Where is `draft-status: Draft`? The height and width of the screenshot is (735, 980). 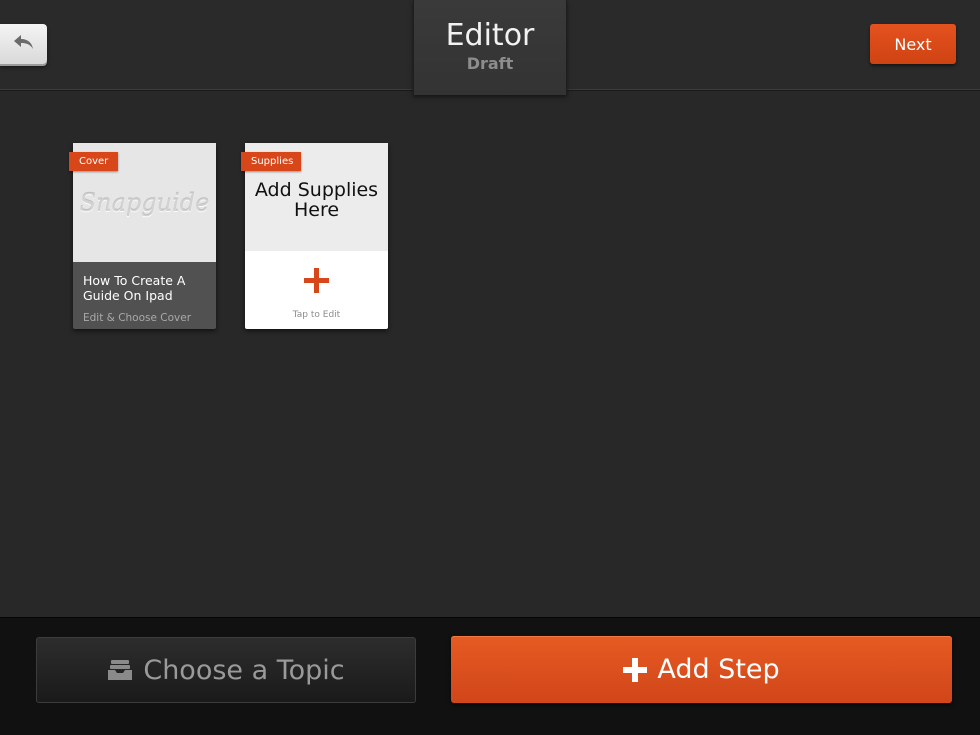
draft-status: Draft is located at coordinates (490, 63).